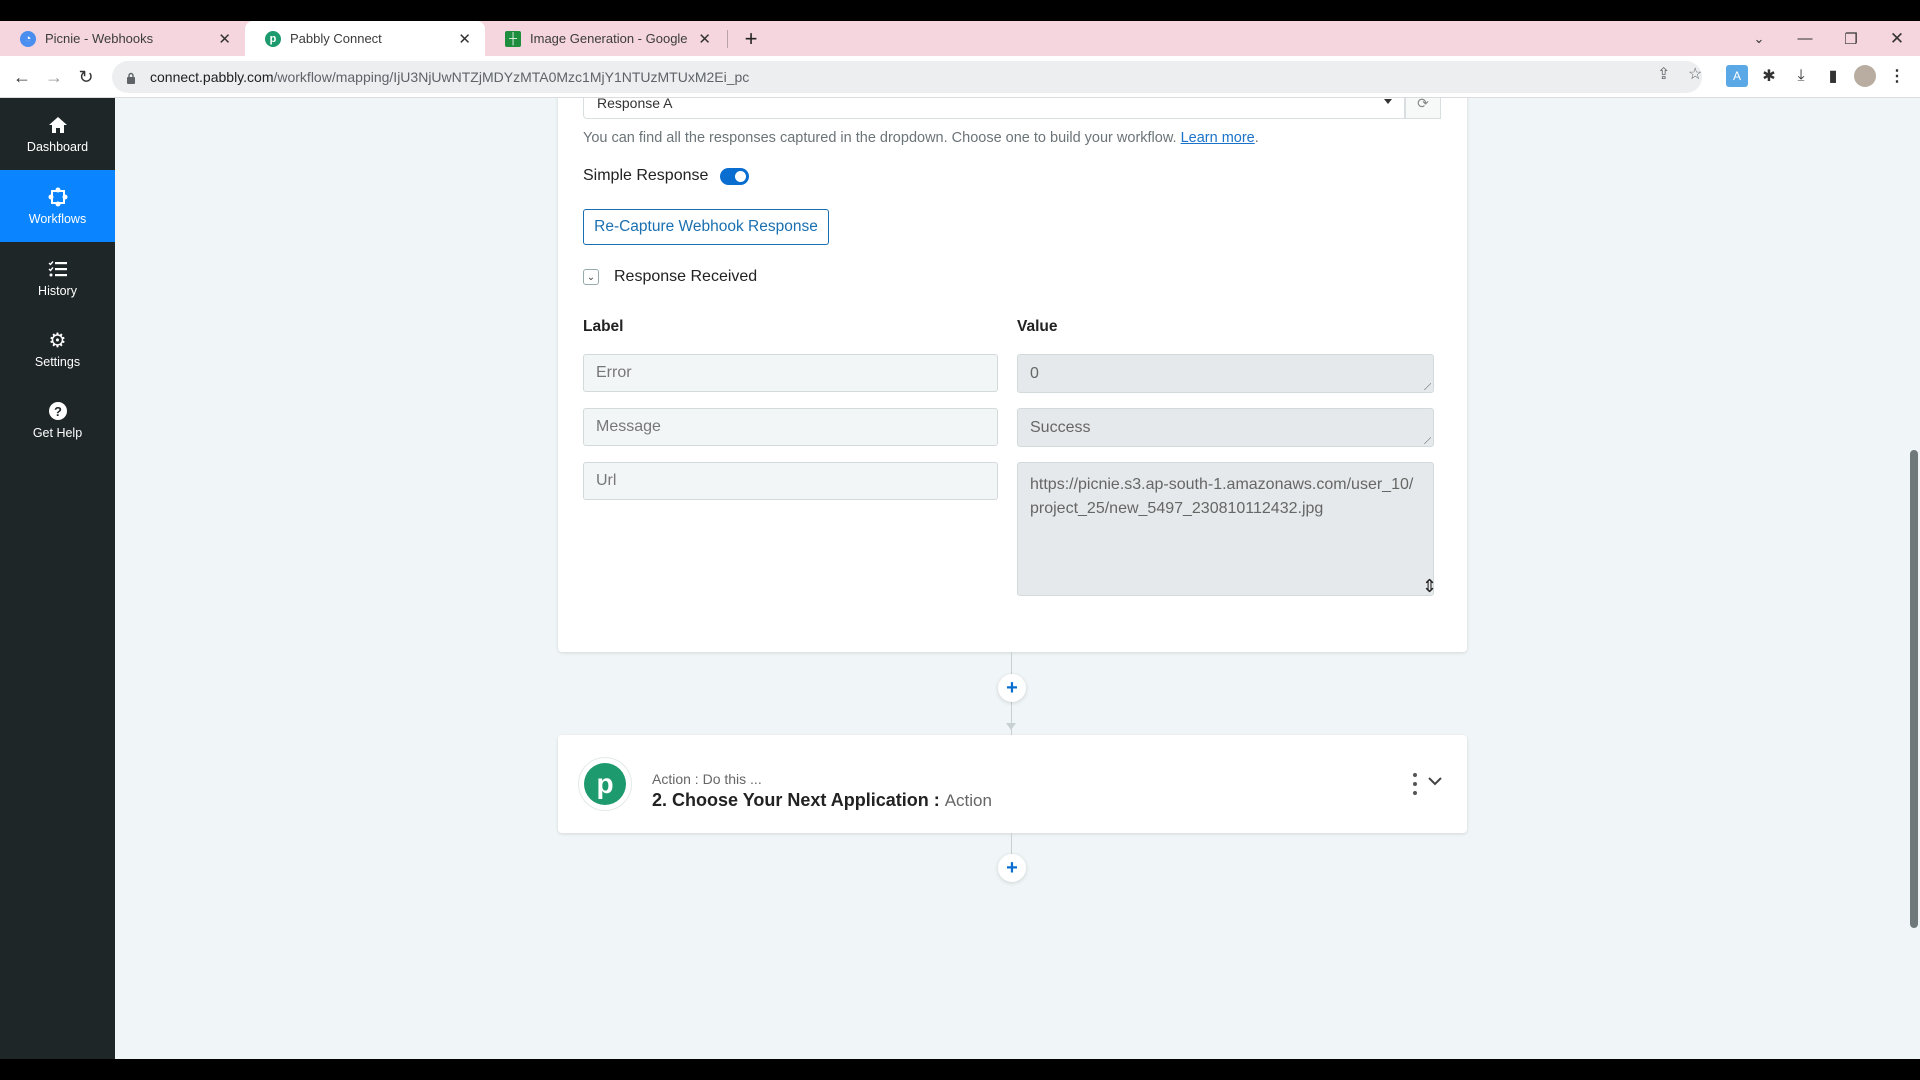 This screenshot has height=1080, width=1920. Describe the element at coordinates (57, 433) in the screenshot. I see `sidebar-item-label: Get Help` at that location.